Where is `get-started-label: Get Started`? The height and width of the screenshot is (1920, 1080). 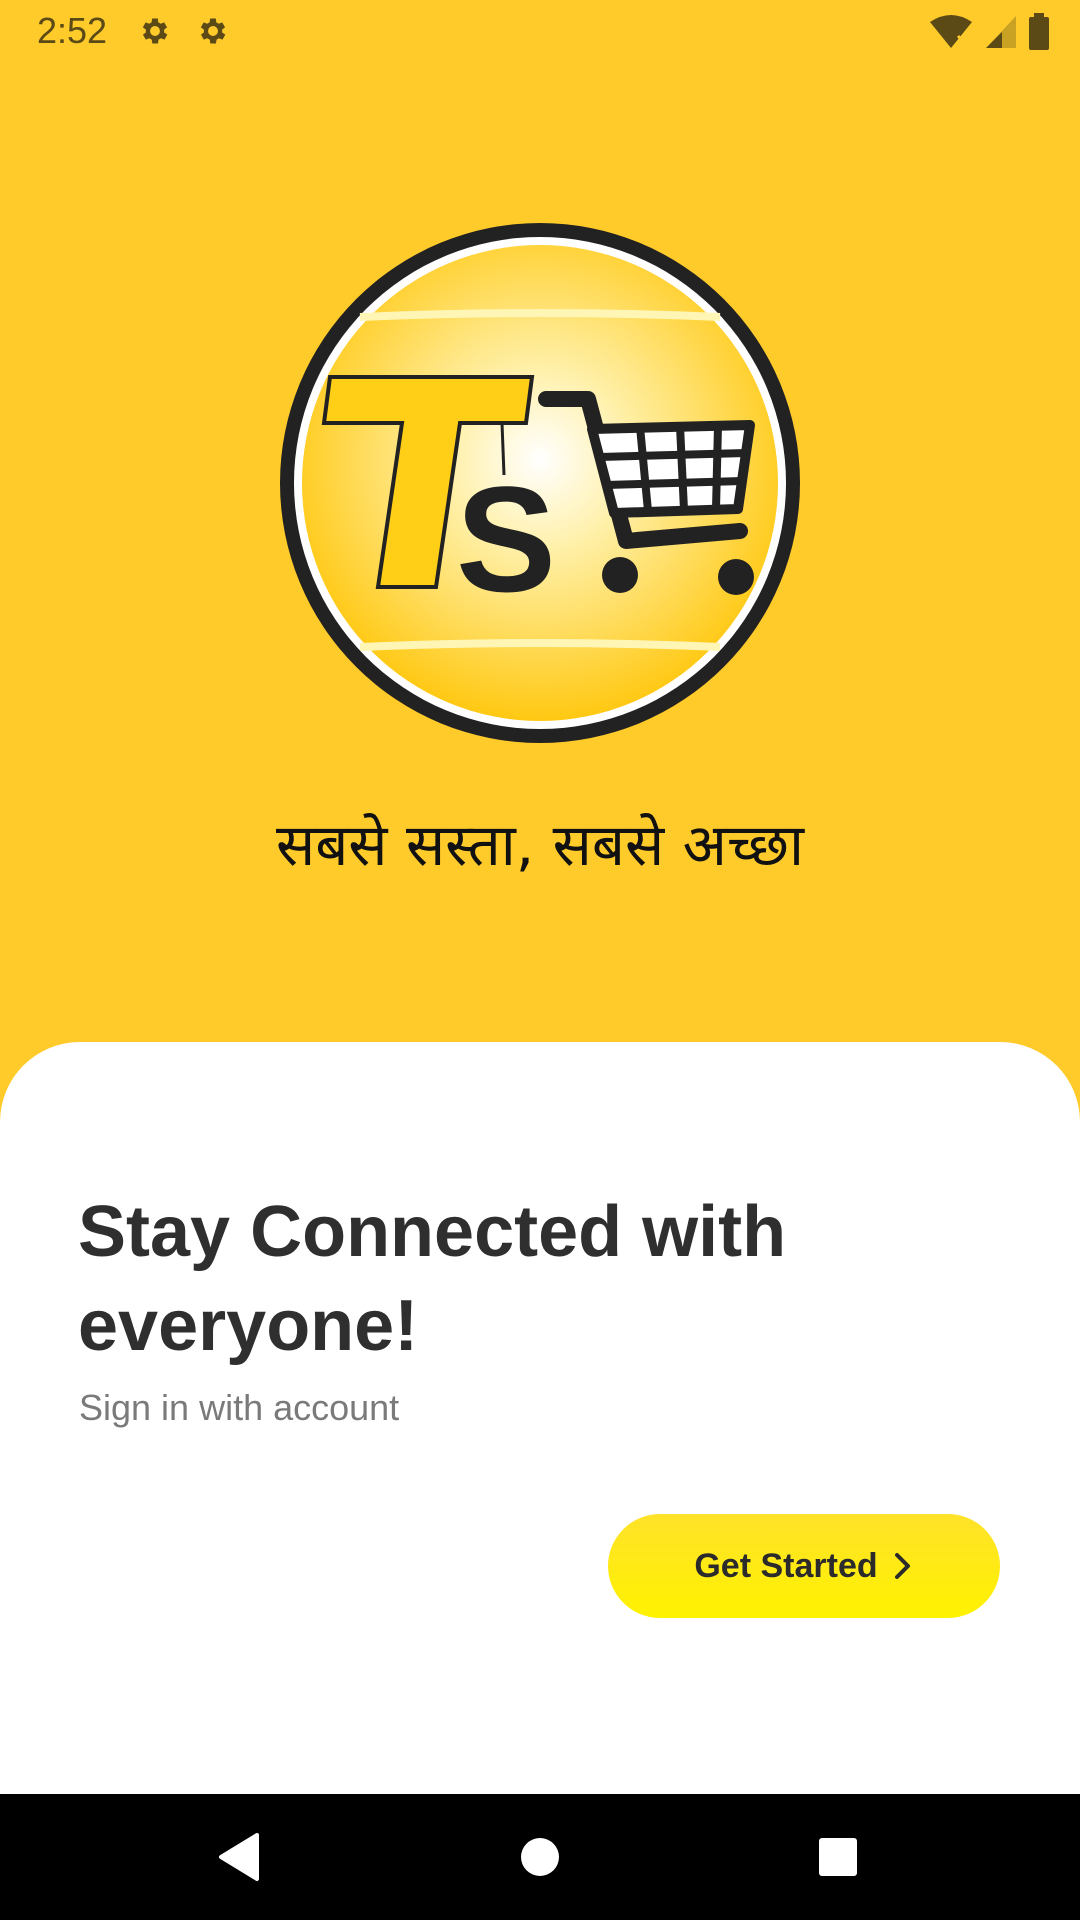 get-started-label: Get Started is located at coordinates (786, 1565).